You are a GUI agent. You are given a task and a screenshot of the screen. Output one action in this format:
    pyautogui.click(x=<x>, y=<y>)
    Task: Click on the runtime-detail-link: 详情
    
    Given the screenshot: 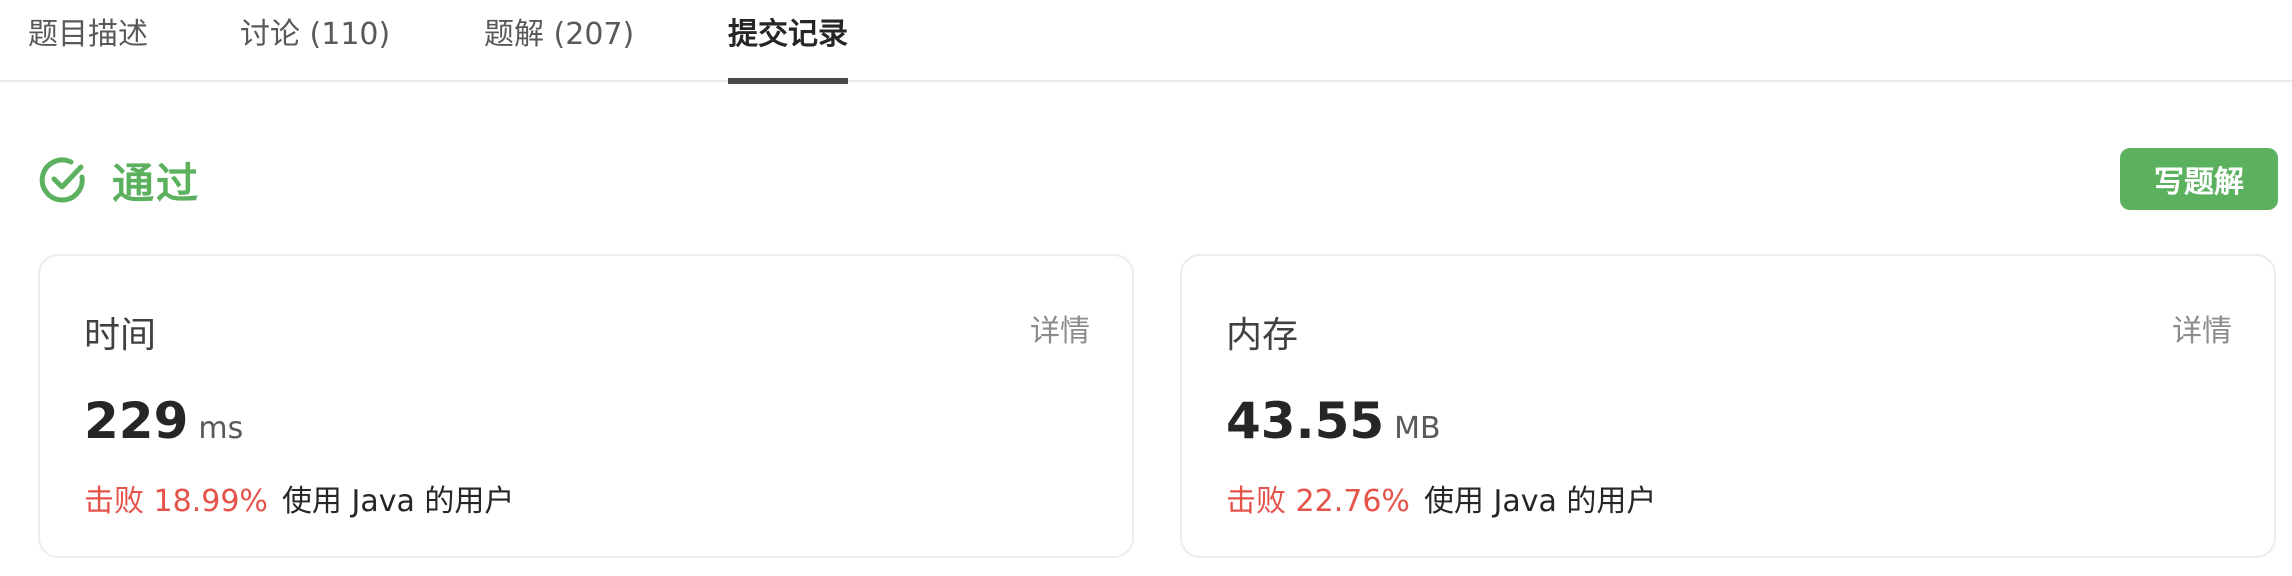 What is the action you would take?
    pyautogui.click(x=1060, y=328)
    